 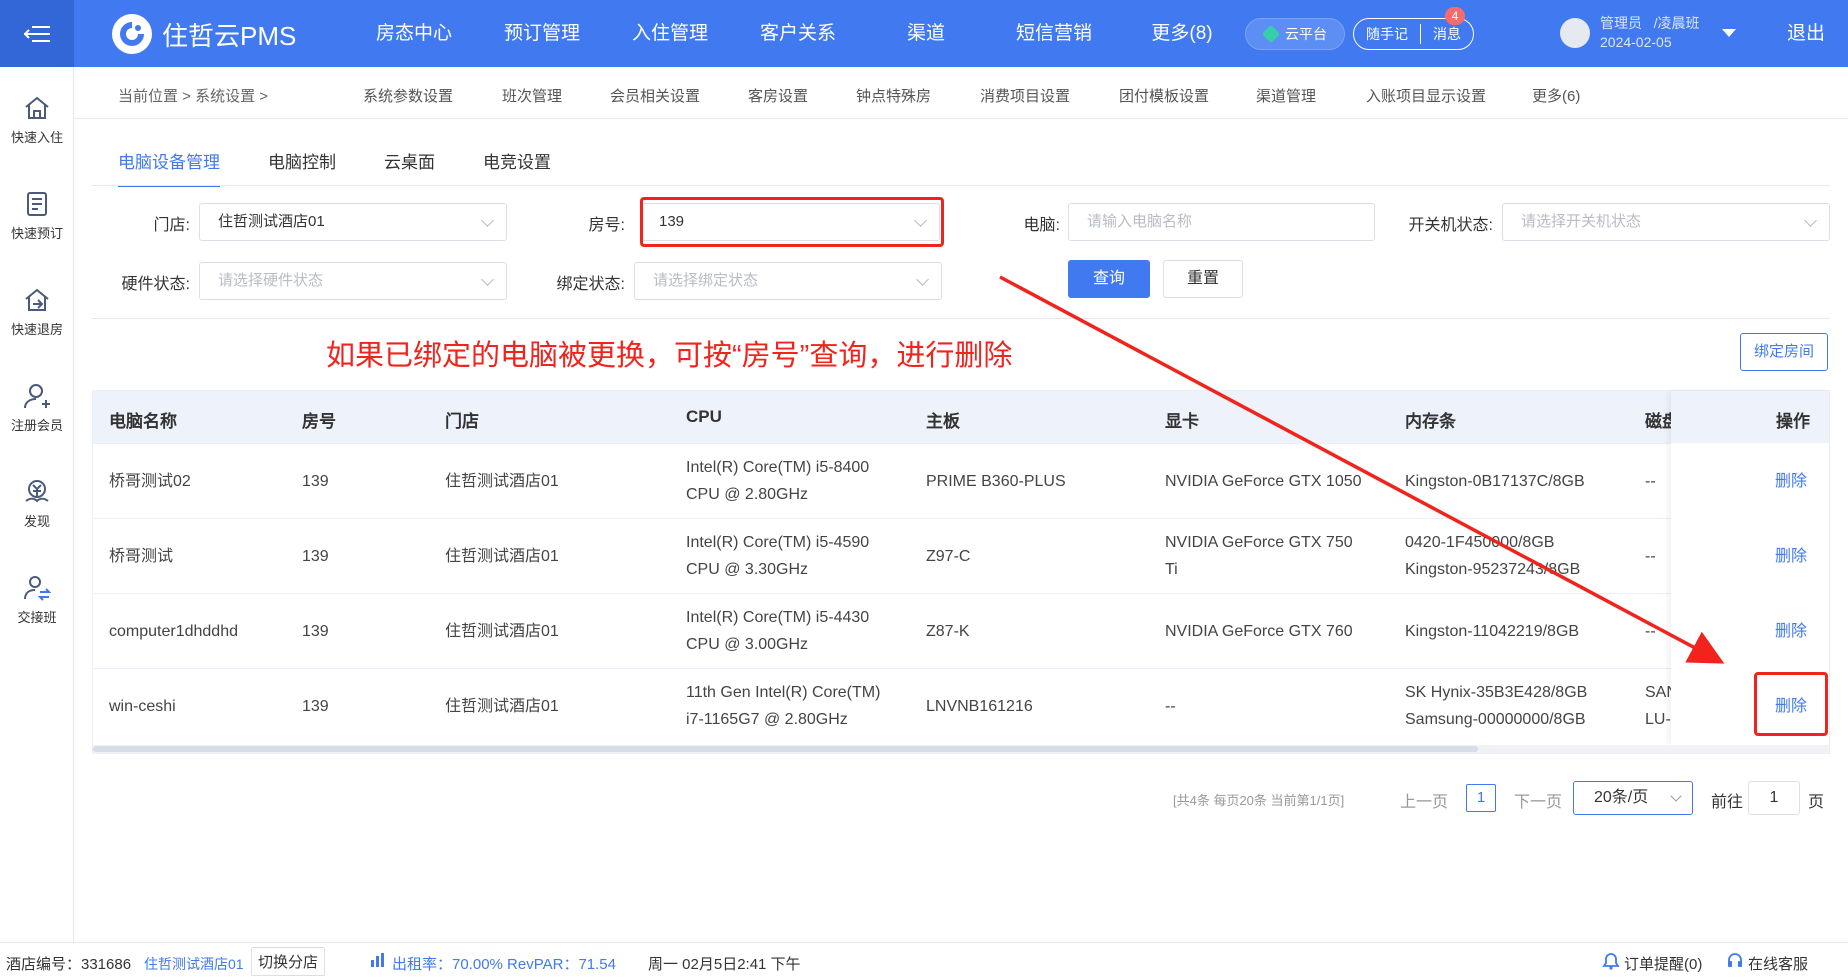 I want to click on store-select: 住哲测试酒店01, so click(x=353, y=222).